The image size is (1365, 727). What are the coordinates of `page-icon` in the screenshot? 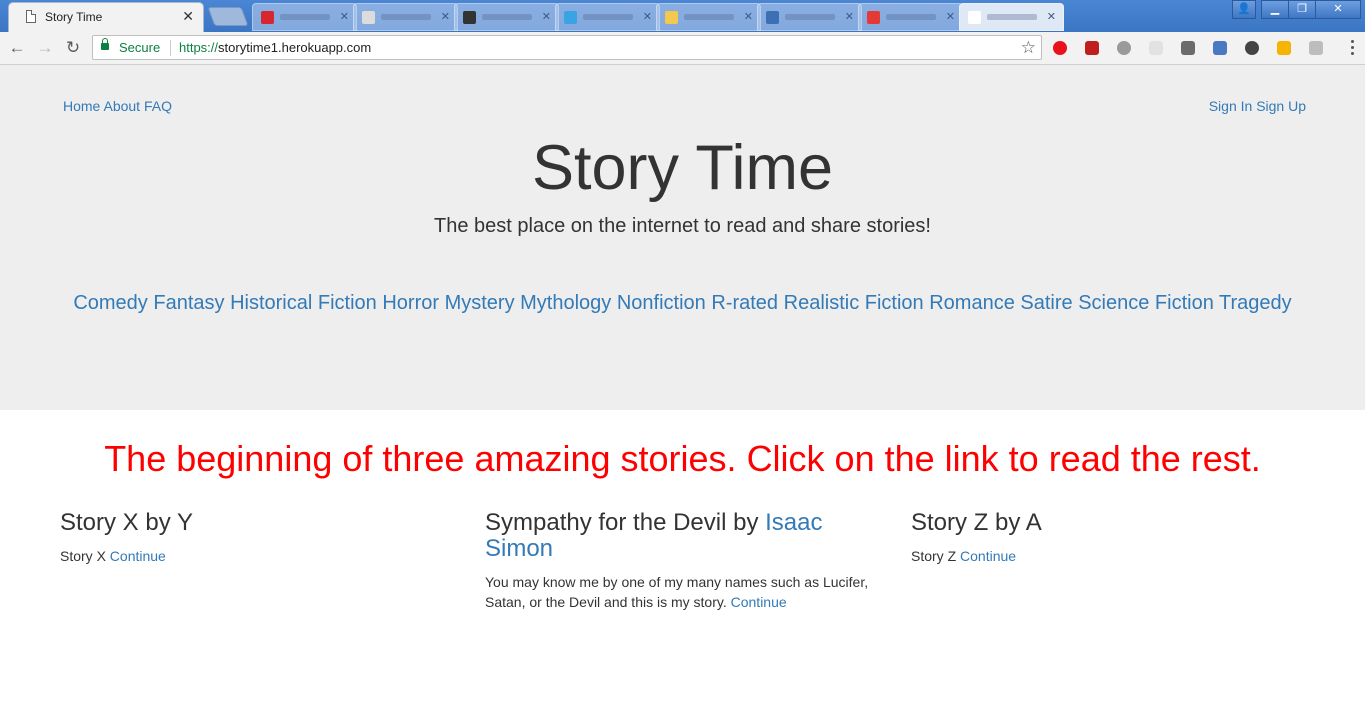 It's located at (31, 16).